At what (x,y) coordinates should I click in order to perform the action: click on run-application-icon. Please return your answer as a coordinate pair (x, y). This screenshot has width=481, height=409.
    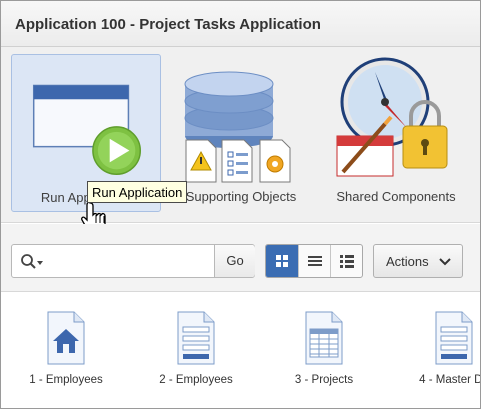
    Looking at the image, I should click on (87, 130).